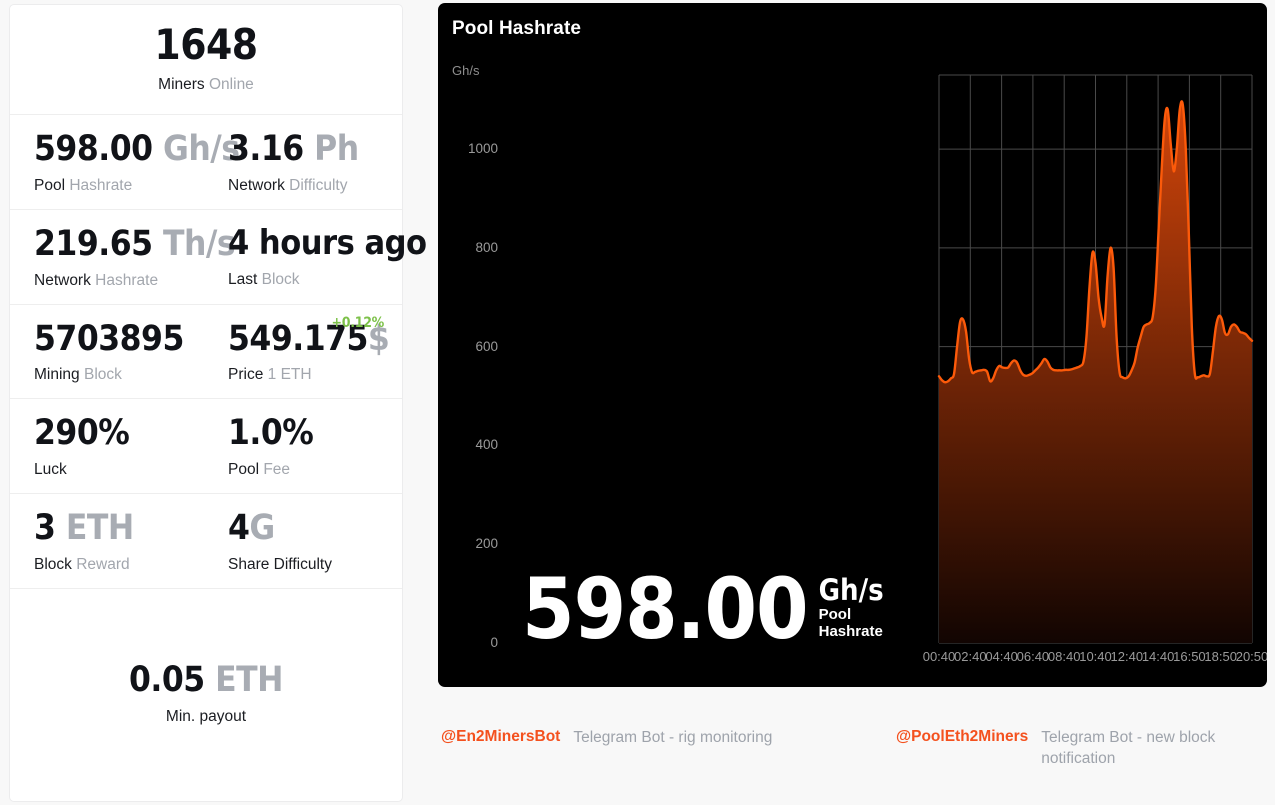 This screenshot has width=1275, height=805. What do you see at coordinates (1064, 656) in the screenshot?
I see `x-axis-tick-label: 08:40` at bounding box center [1064, 656].